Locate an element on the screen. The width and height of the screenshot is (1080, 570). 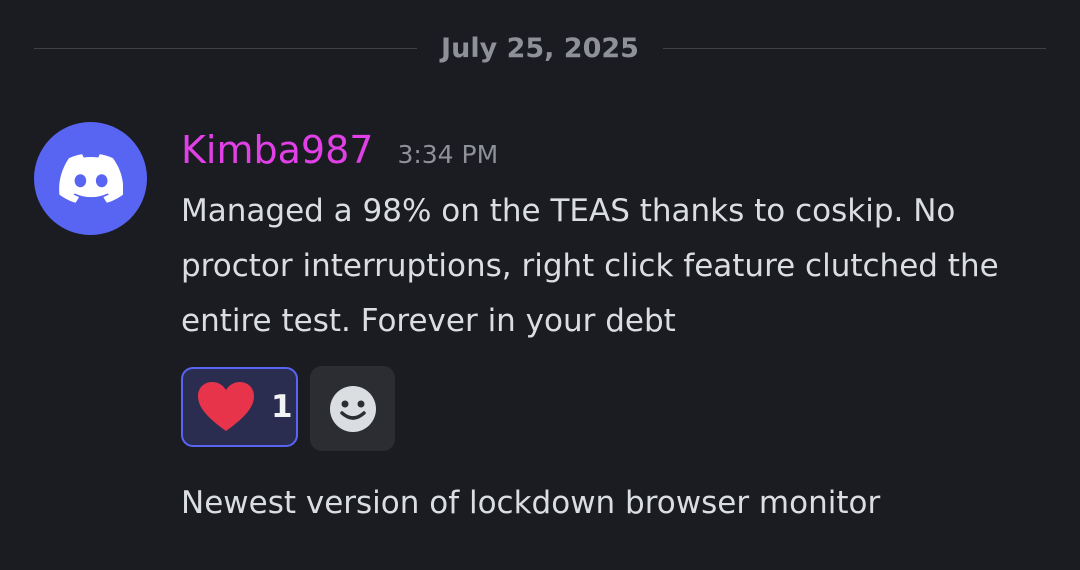
smiley-face-icon is located at coordinates (352, 408).